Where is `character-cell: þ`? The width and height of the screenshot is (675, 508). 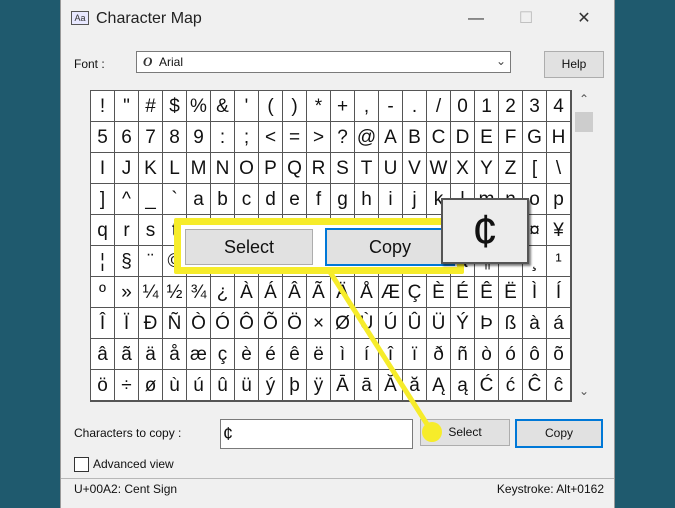 character-cell: þ is located at coordinates (295, 385).